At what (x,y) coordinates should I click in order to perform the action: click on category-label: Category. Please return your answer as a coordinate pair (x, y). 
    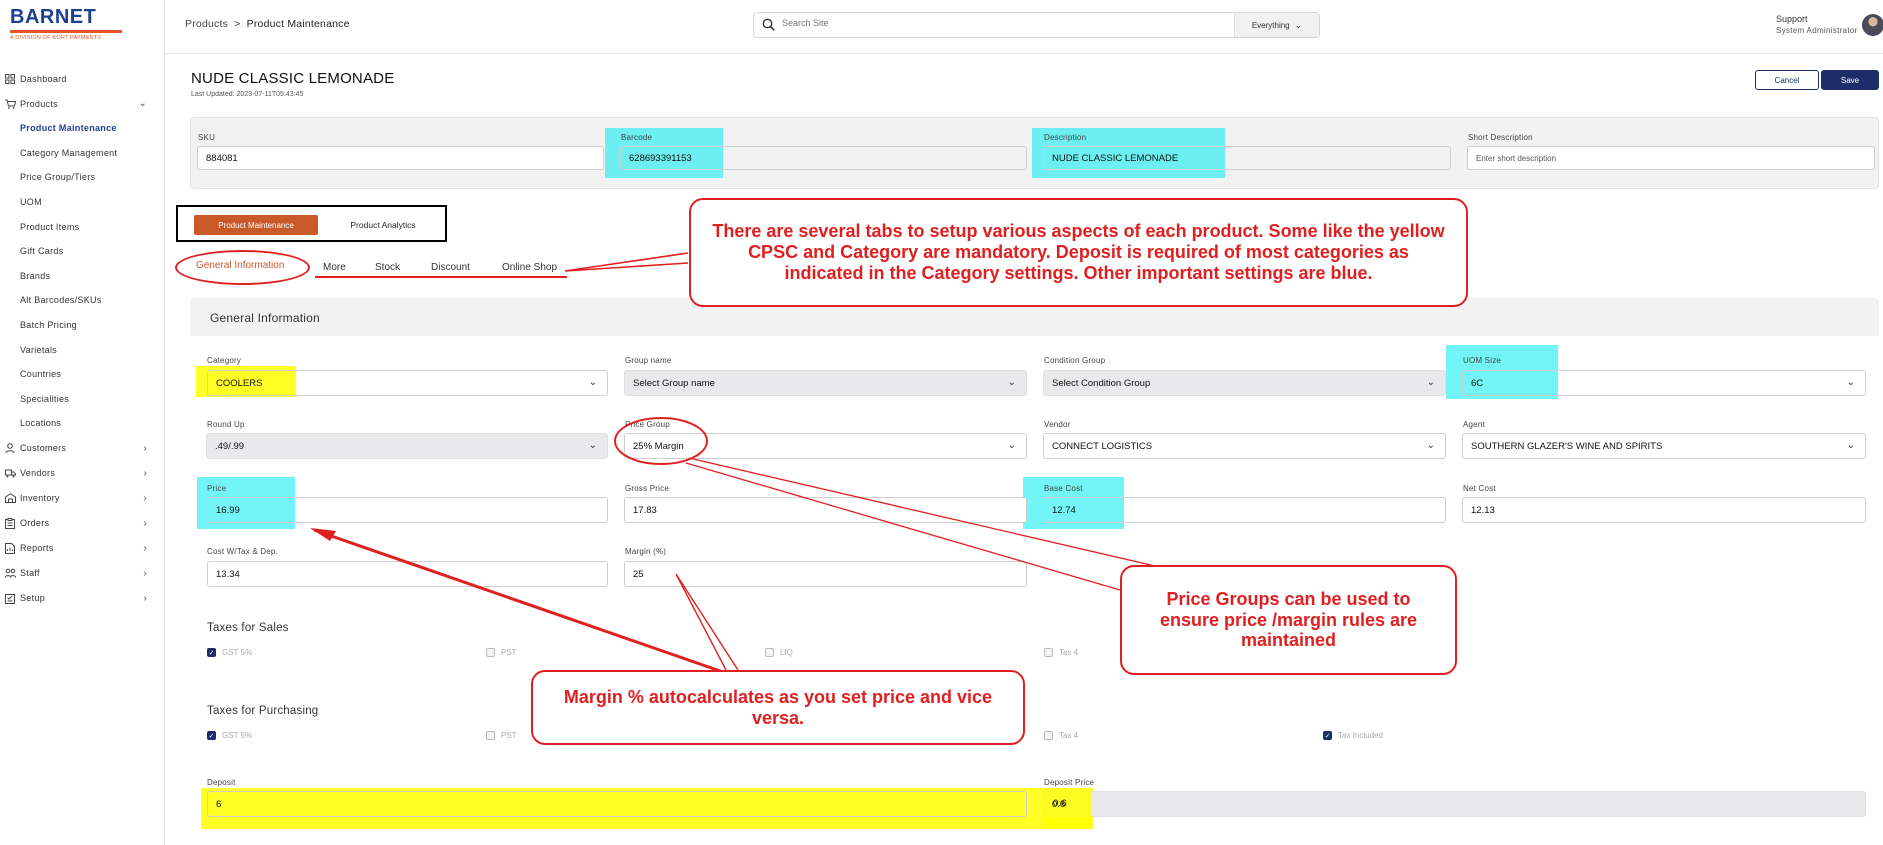
    Looking at the image, I should click on (224, 360).